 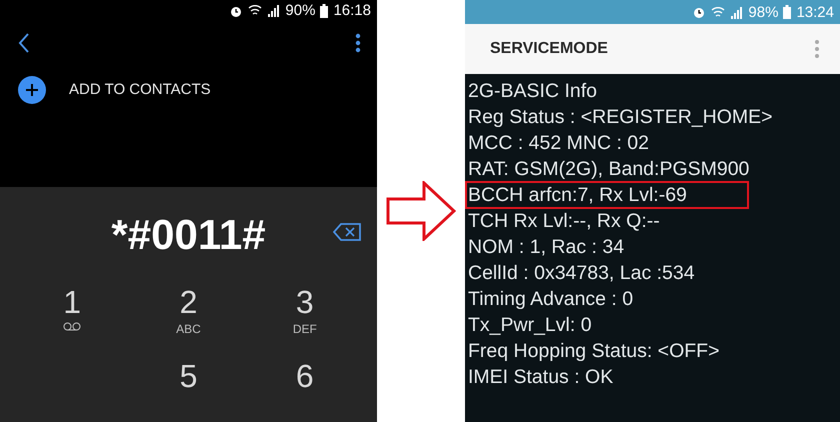 I want to click on dial-key: 1, so click(x=72, y=302).